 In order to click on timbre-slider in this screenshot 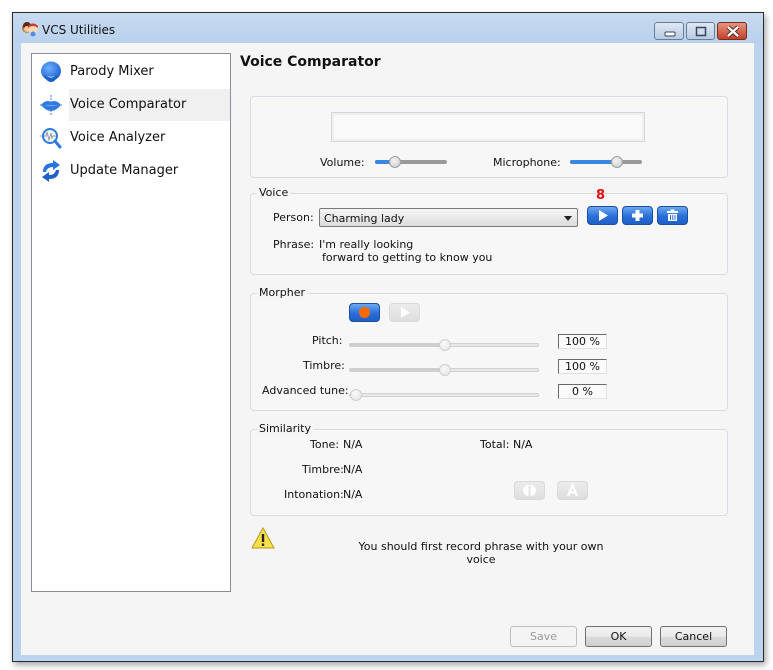, I will do `click(444, 370)`.